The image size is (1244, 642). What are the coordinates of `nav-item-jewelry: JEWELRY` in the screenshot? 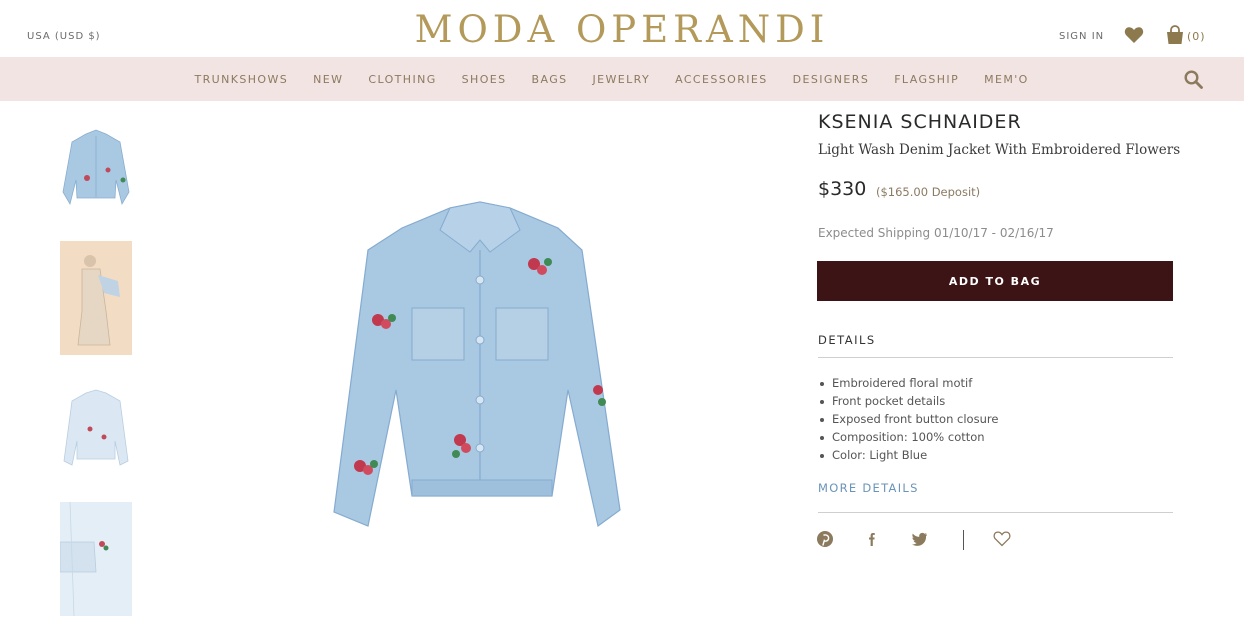 It's located at (621, 79).